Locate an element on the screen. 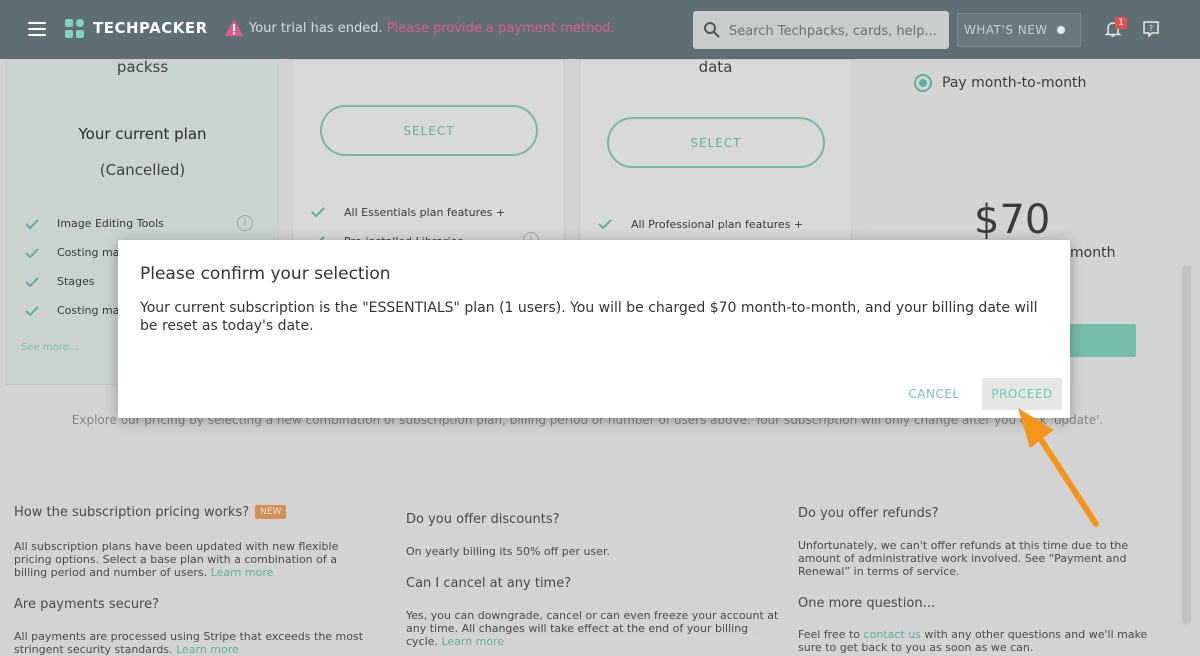 The image size is (1200, 656). search-box is located at coordinates (821, 30).